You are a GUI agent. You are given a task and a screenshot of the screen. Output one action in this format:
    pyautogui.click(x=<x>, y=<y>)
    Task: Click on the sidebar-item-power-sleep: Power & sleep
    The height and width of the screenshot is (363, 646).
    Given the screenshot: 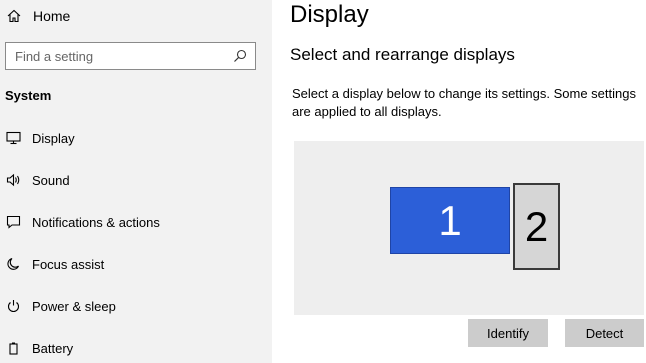 What is the action you would take?
    pyautogui.click(x=136, y=306)
    